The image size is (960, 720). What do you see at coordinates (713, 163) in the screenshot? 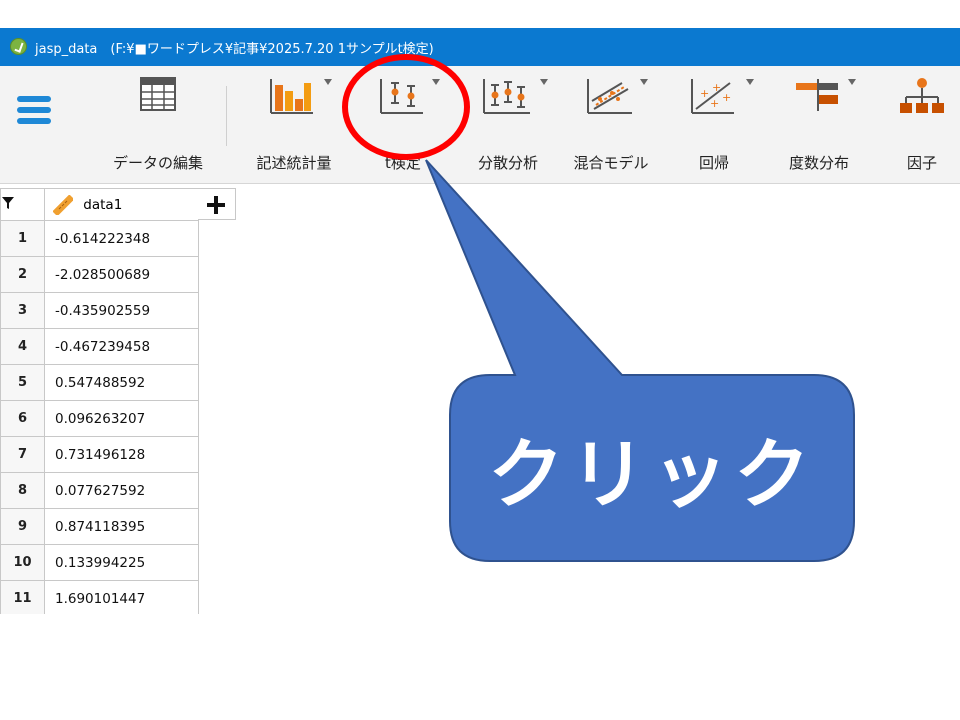
I see `regression-label: 回帰` at bounding box center [713, 163].